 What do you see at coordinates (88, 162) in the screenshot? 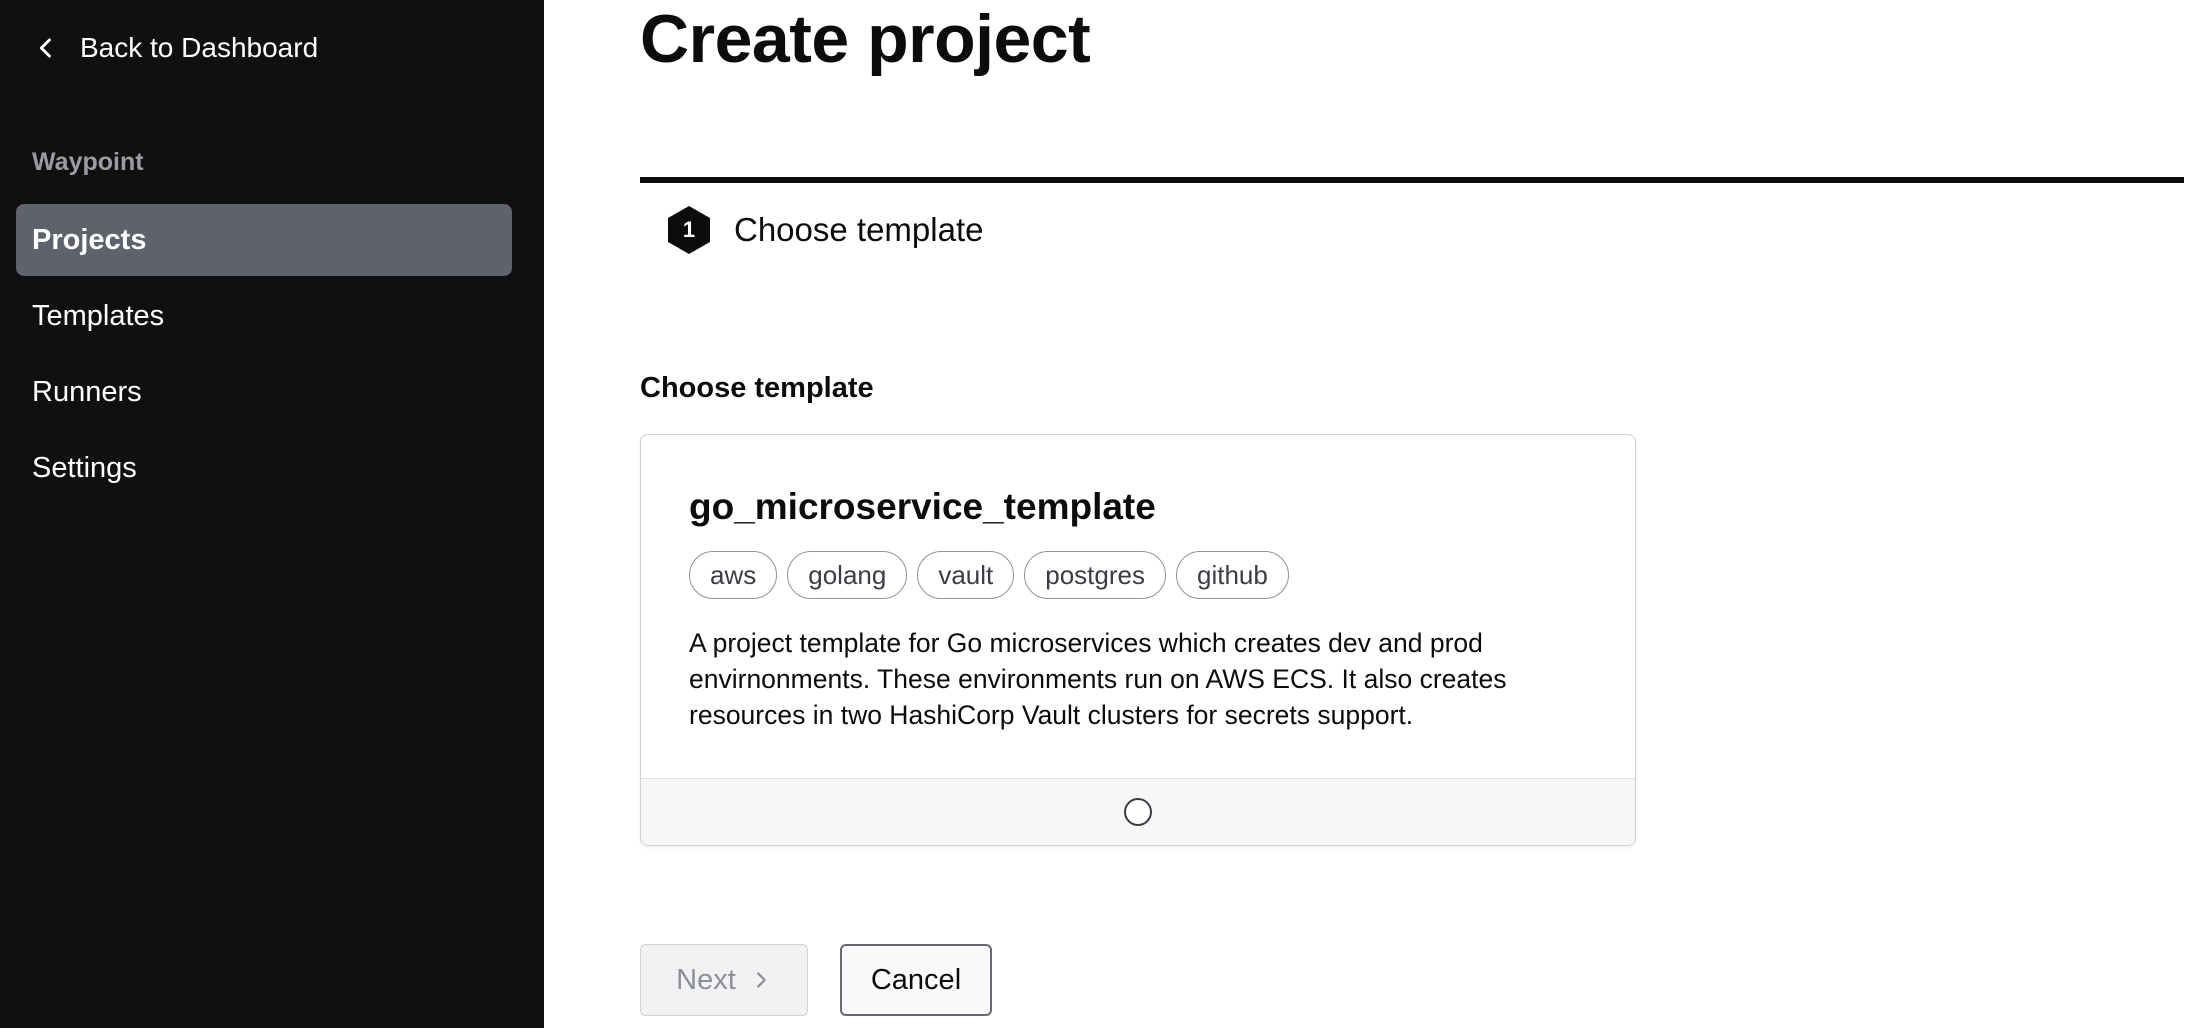
I see `sidebar-section-label: Waypoint` at bounding box center [88, 162].